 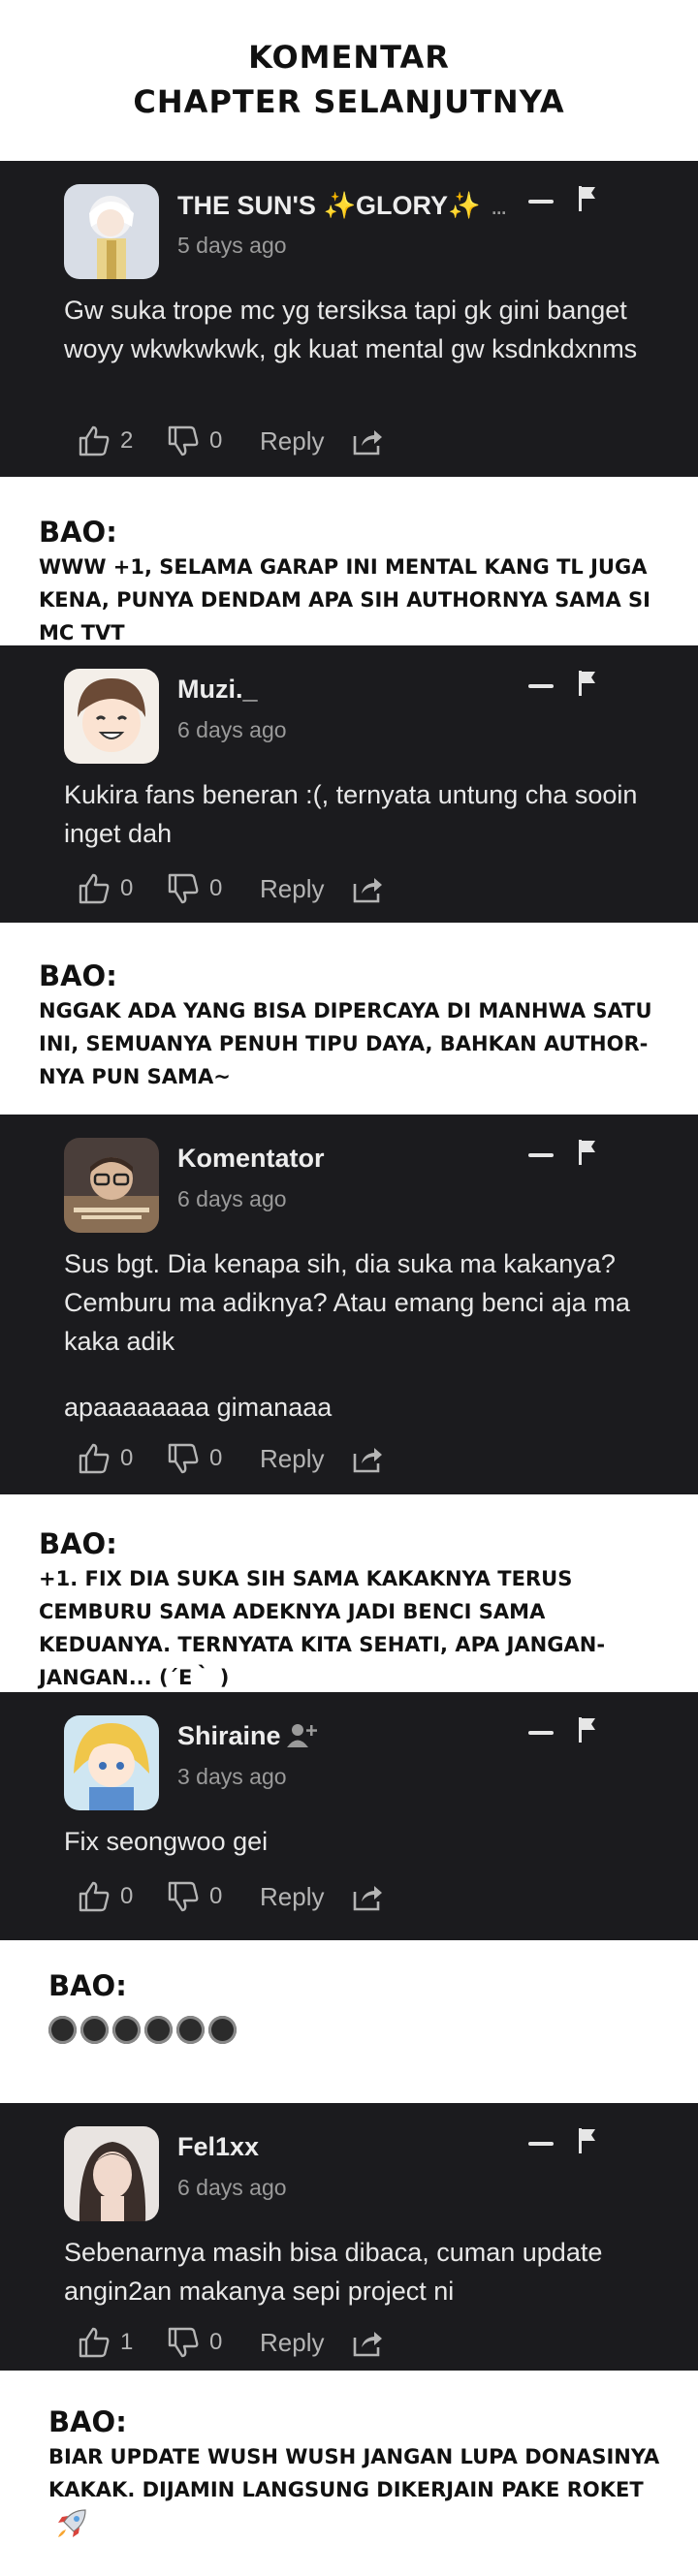 I want to click on timestamp: 5 days ago, so click(x=232, y=245).